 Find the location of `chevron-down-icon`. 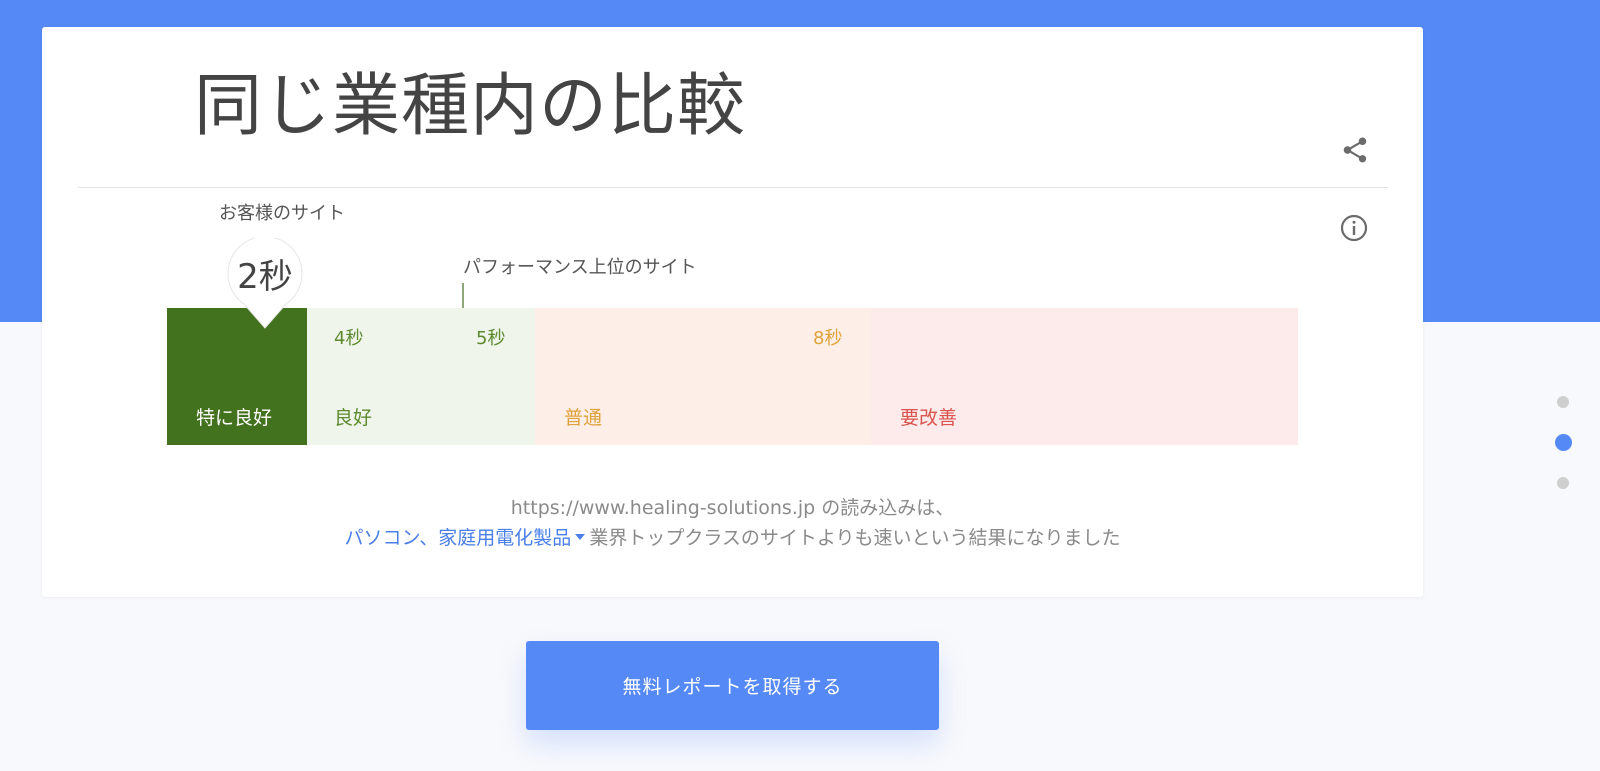

chevron-down-icon is located at coordinates (580, 537).